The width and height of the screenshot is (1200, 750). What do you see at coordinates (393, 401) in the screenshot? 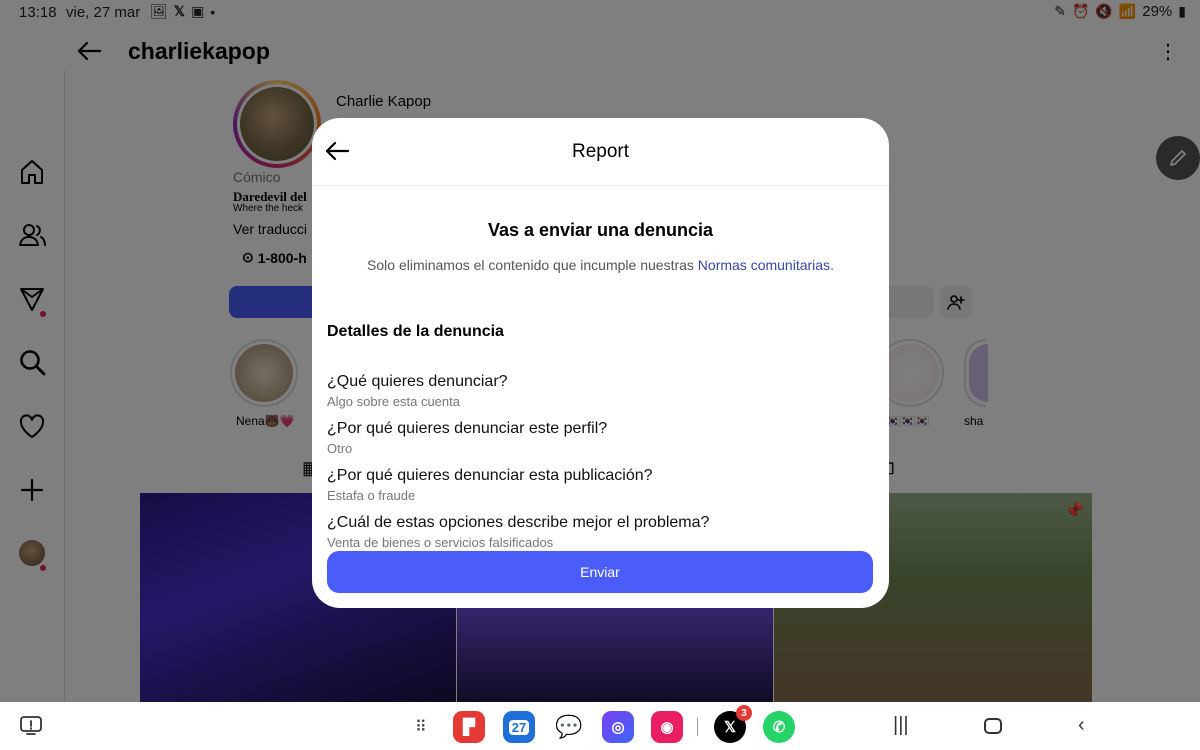
I see `detail-answer: Algo sobre esta cuenta` at bounding box center [393, 401].